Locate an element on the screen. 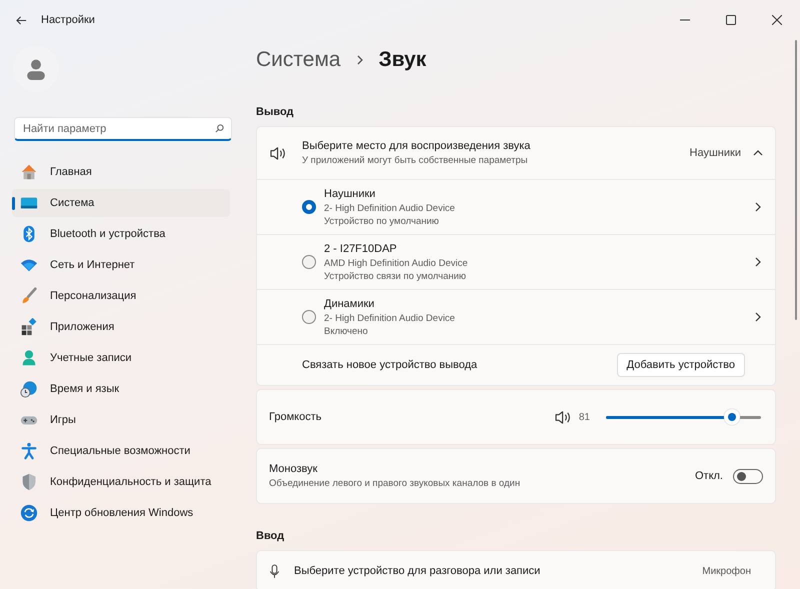  maximize-icon is located at coordinates (731, 20).